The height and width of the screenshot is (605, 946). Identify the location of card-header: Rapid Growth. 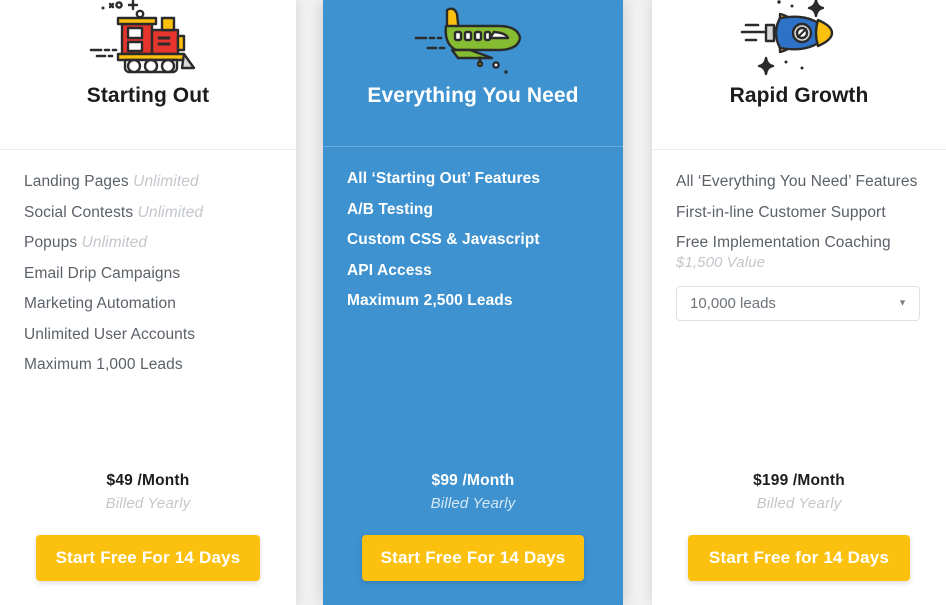
(799, 75).